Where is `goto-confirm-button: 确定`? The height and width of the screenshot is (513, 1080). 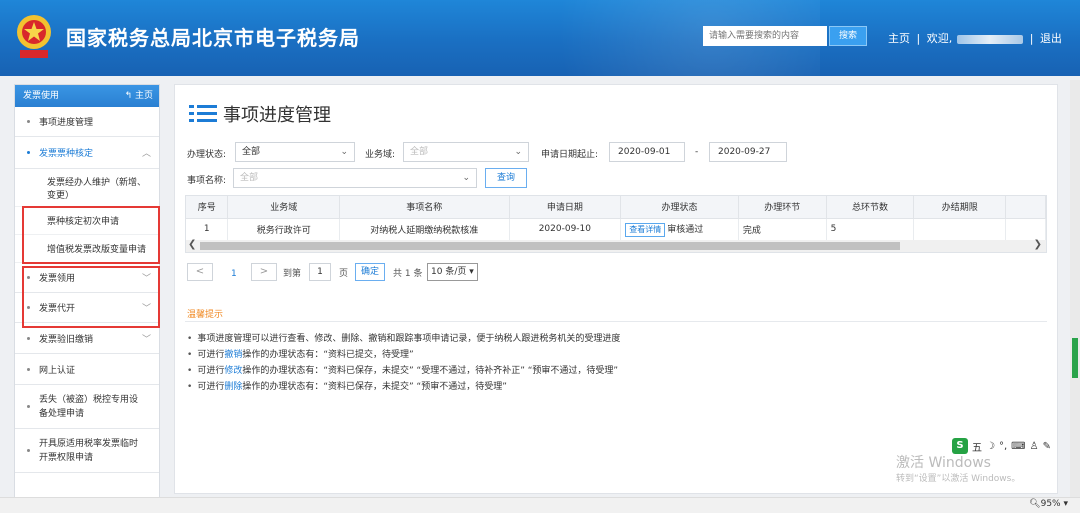 goto-confirm-button: 确定 is located at coordinates (370, 272).